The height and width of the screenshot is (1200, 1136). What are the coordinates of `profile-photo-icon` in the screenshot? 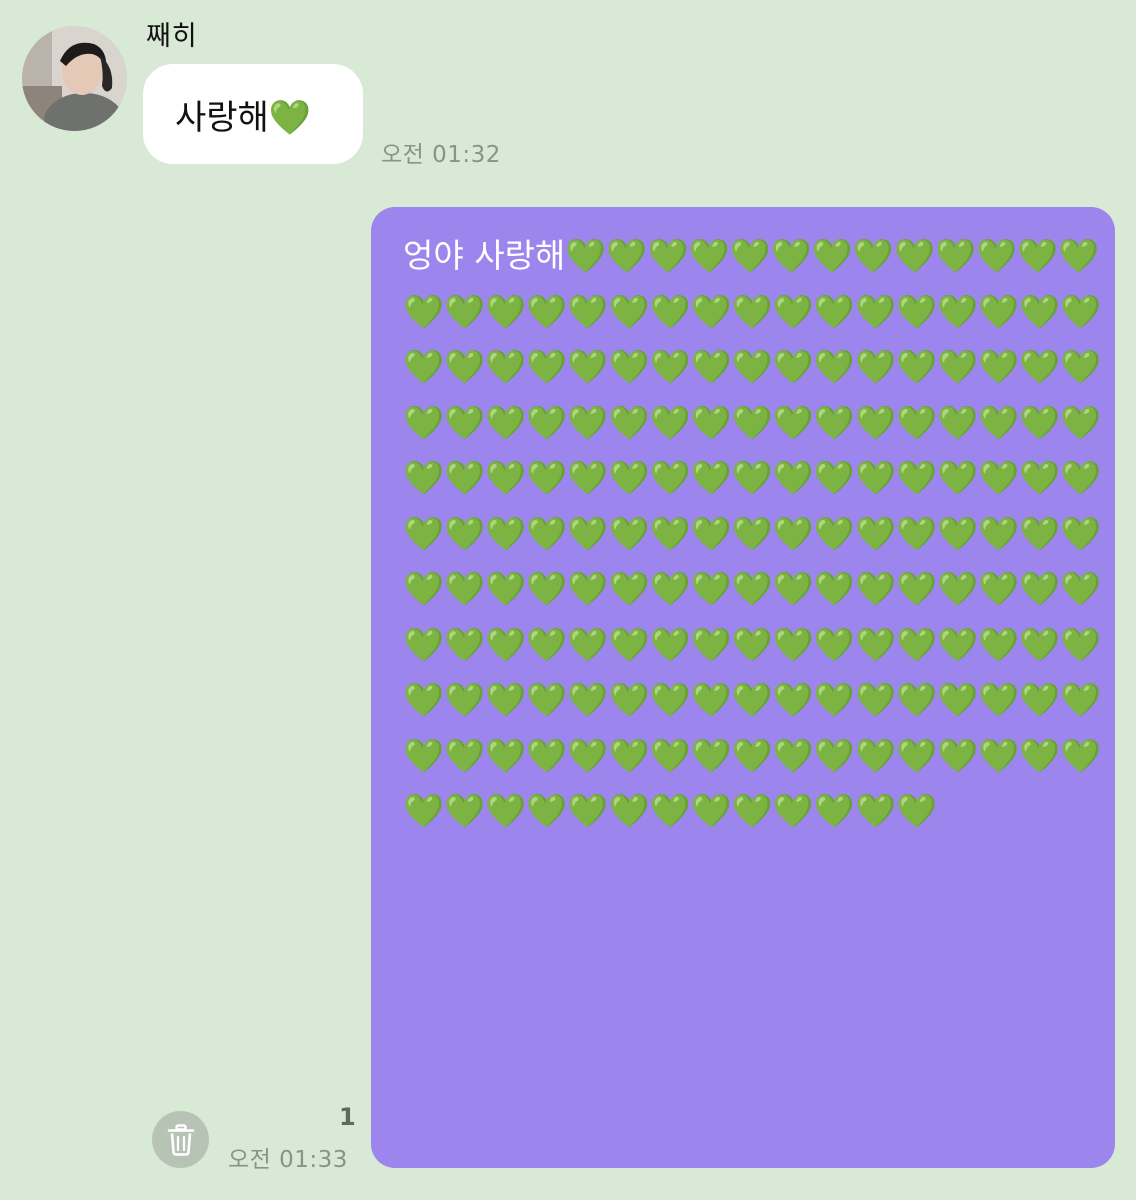 It's located at (74, 78).